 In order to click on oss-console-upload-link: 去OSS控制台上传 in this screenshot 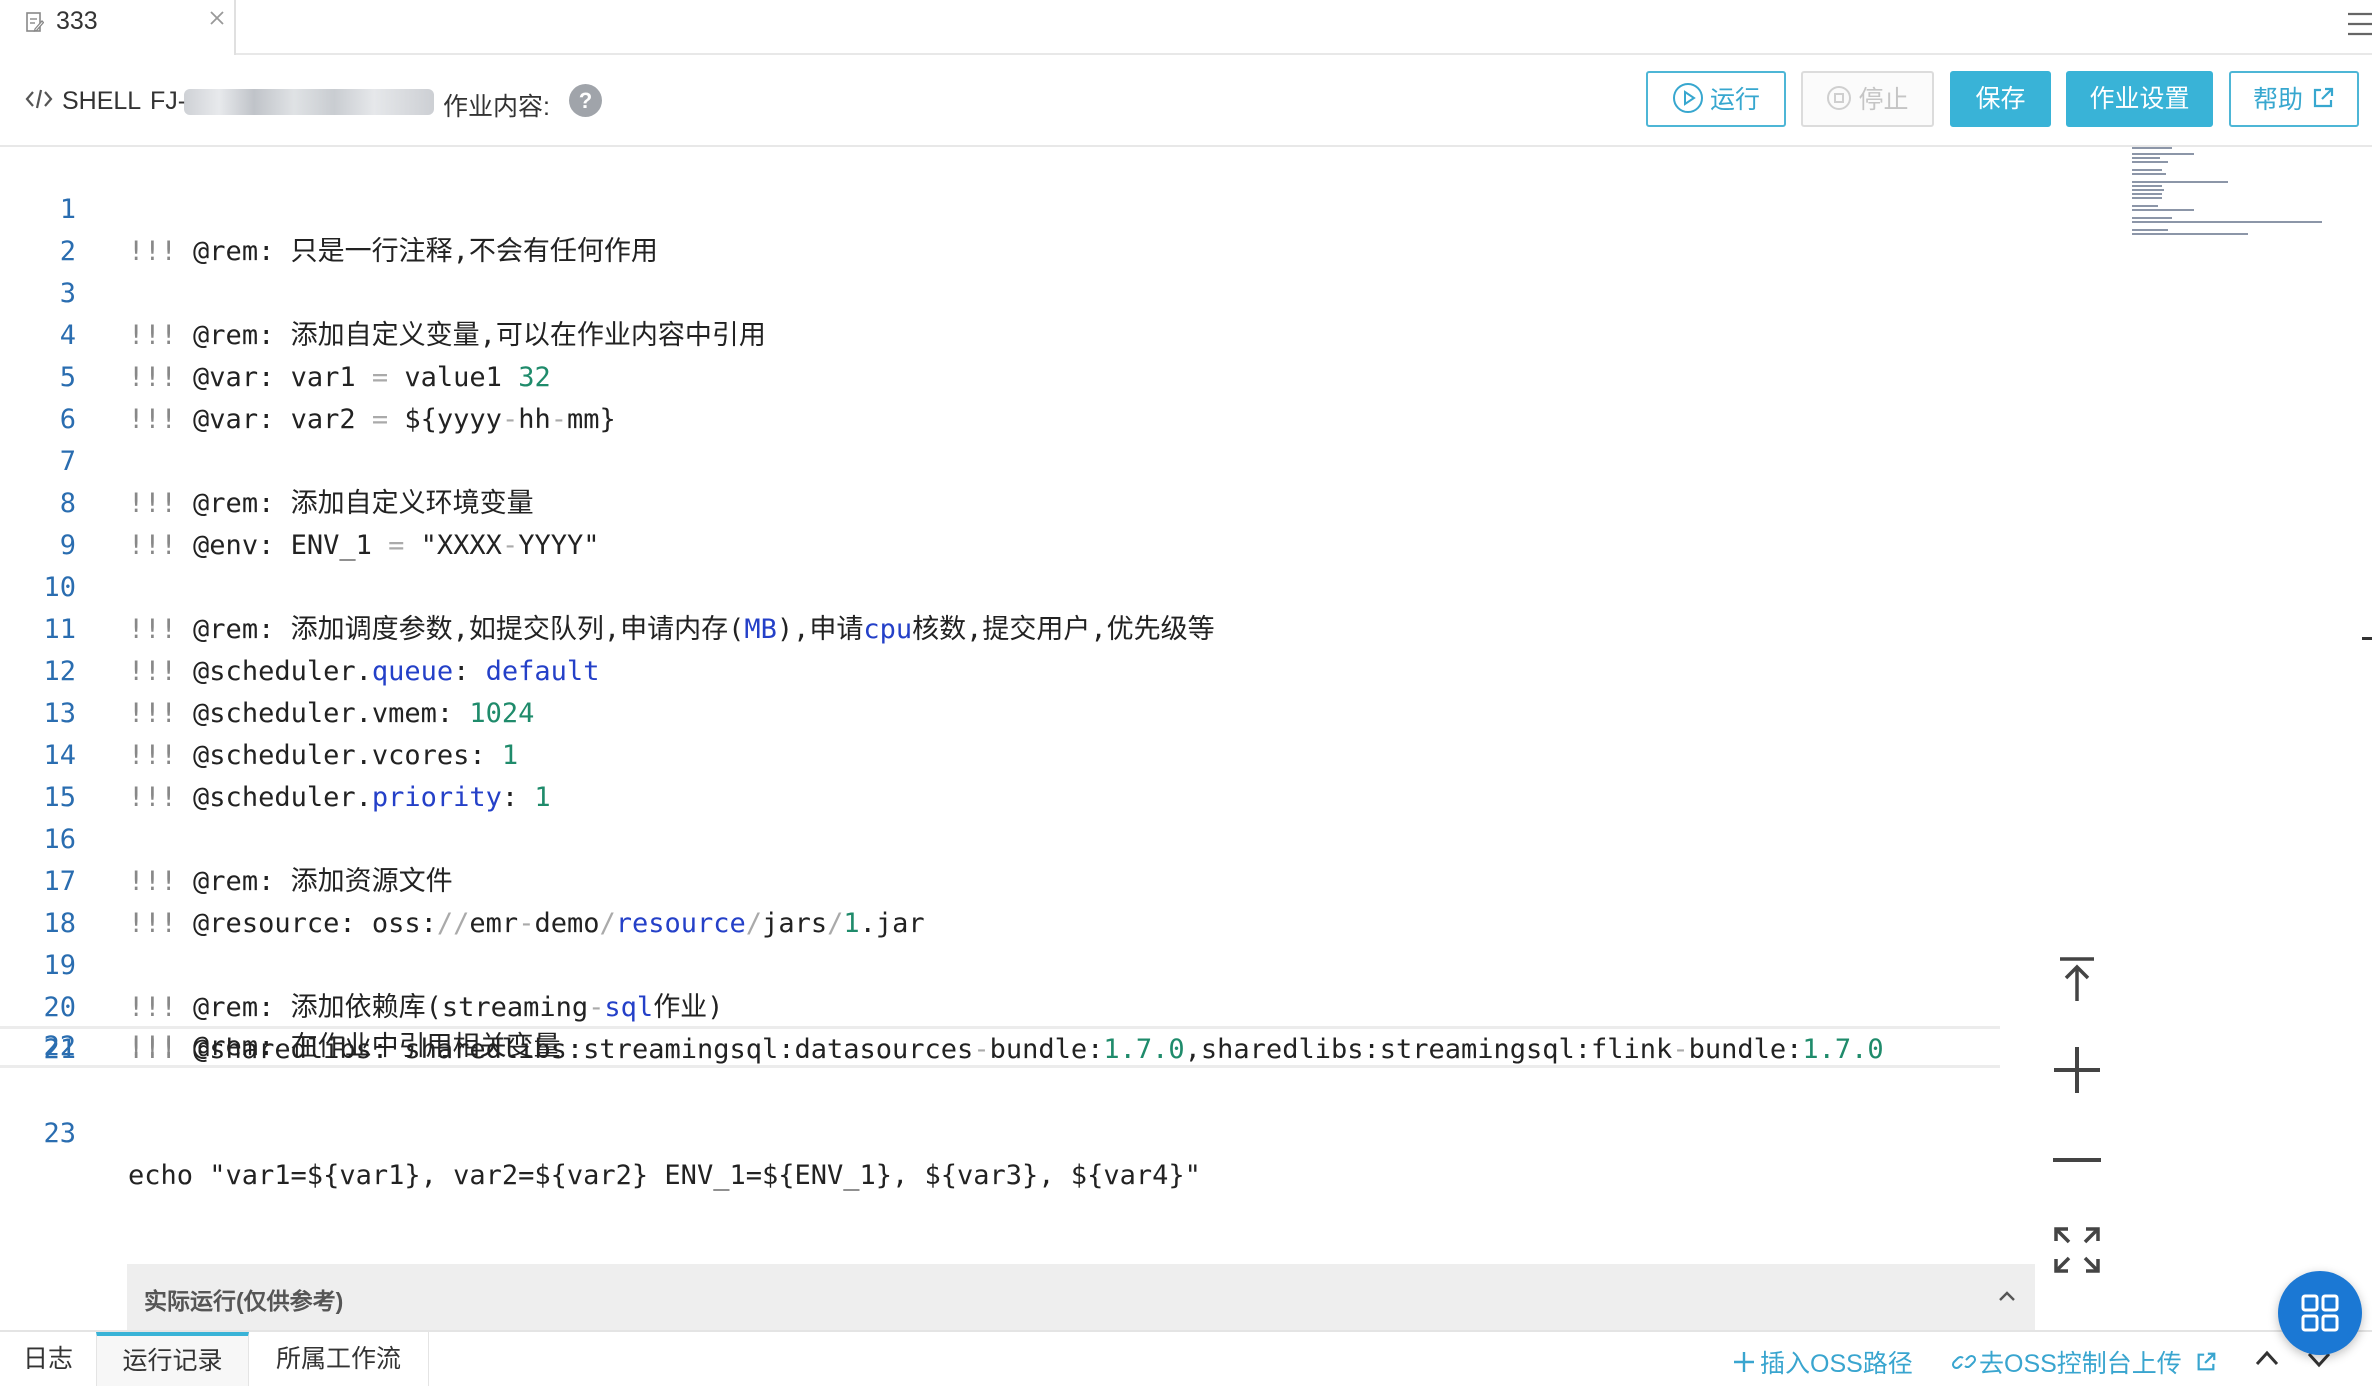, I will do `click(2084, 1362)`.